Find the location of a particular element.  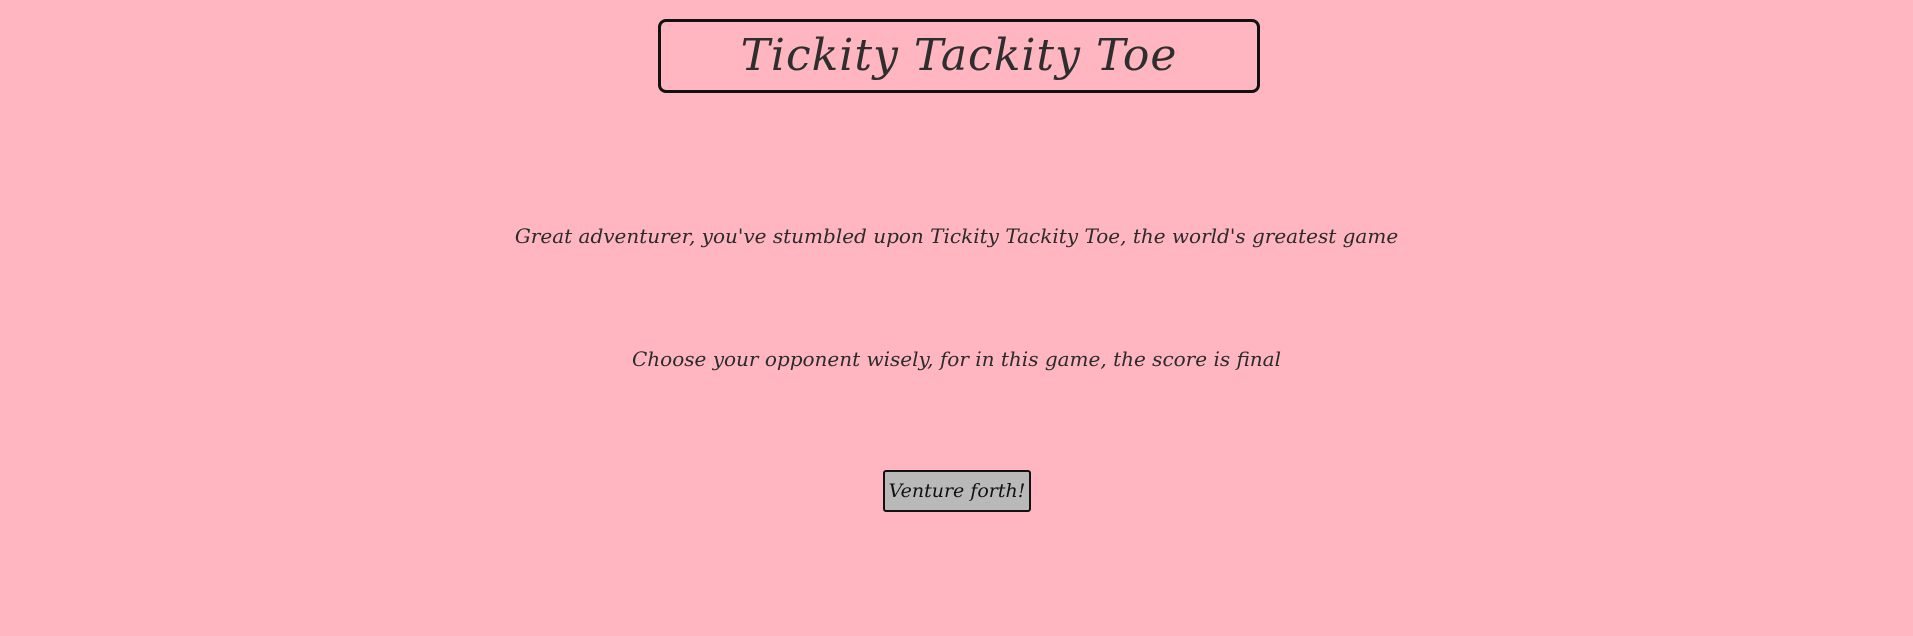

title-banner: Tickity Tackity Toe is located at coordinates (959, 56).